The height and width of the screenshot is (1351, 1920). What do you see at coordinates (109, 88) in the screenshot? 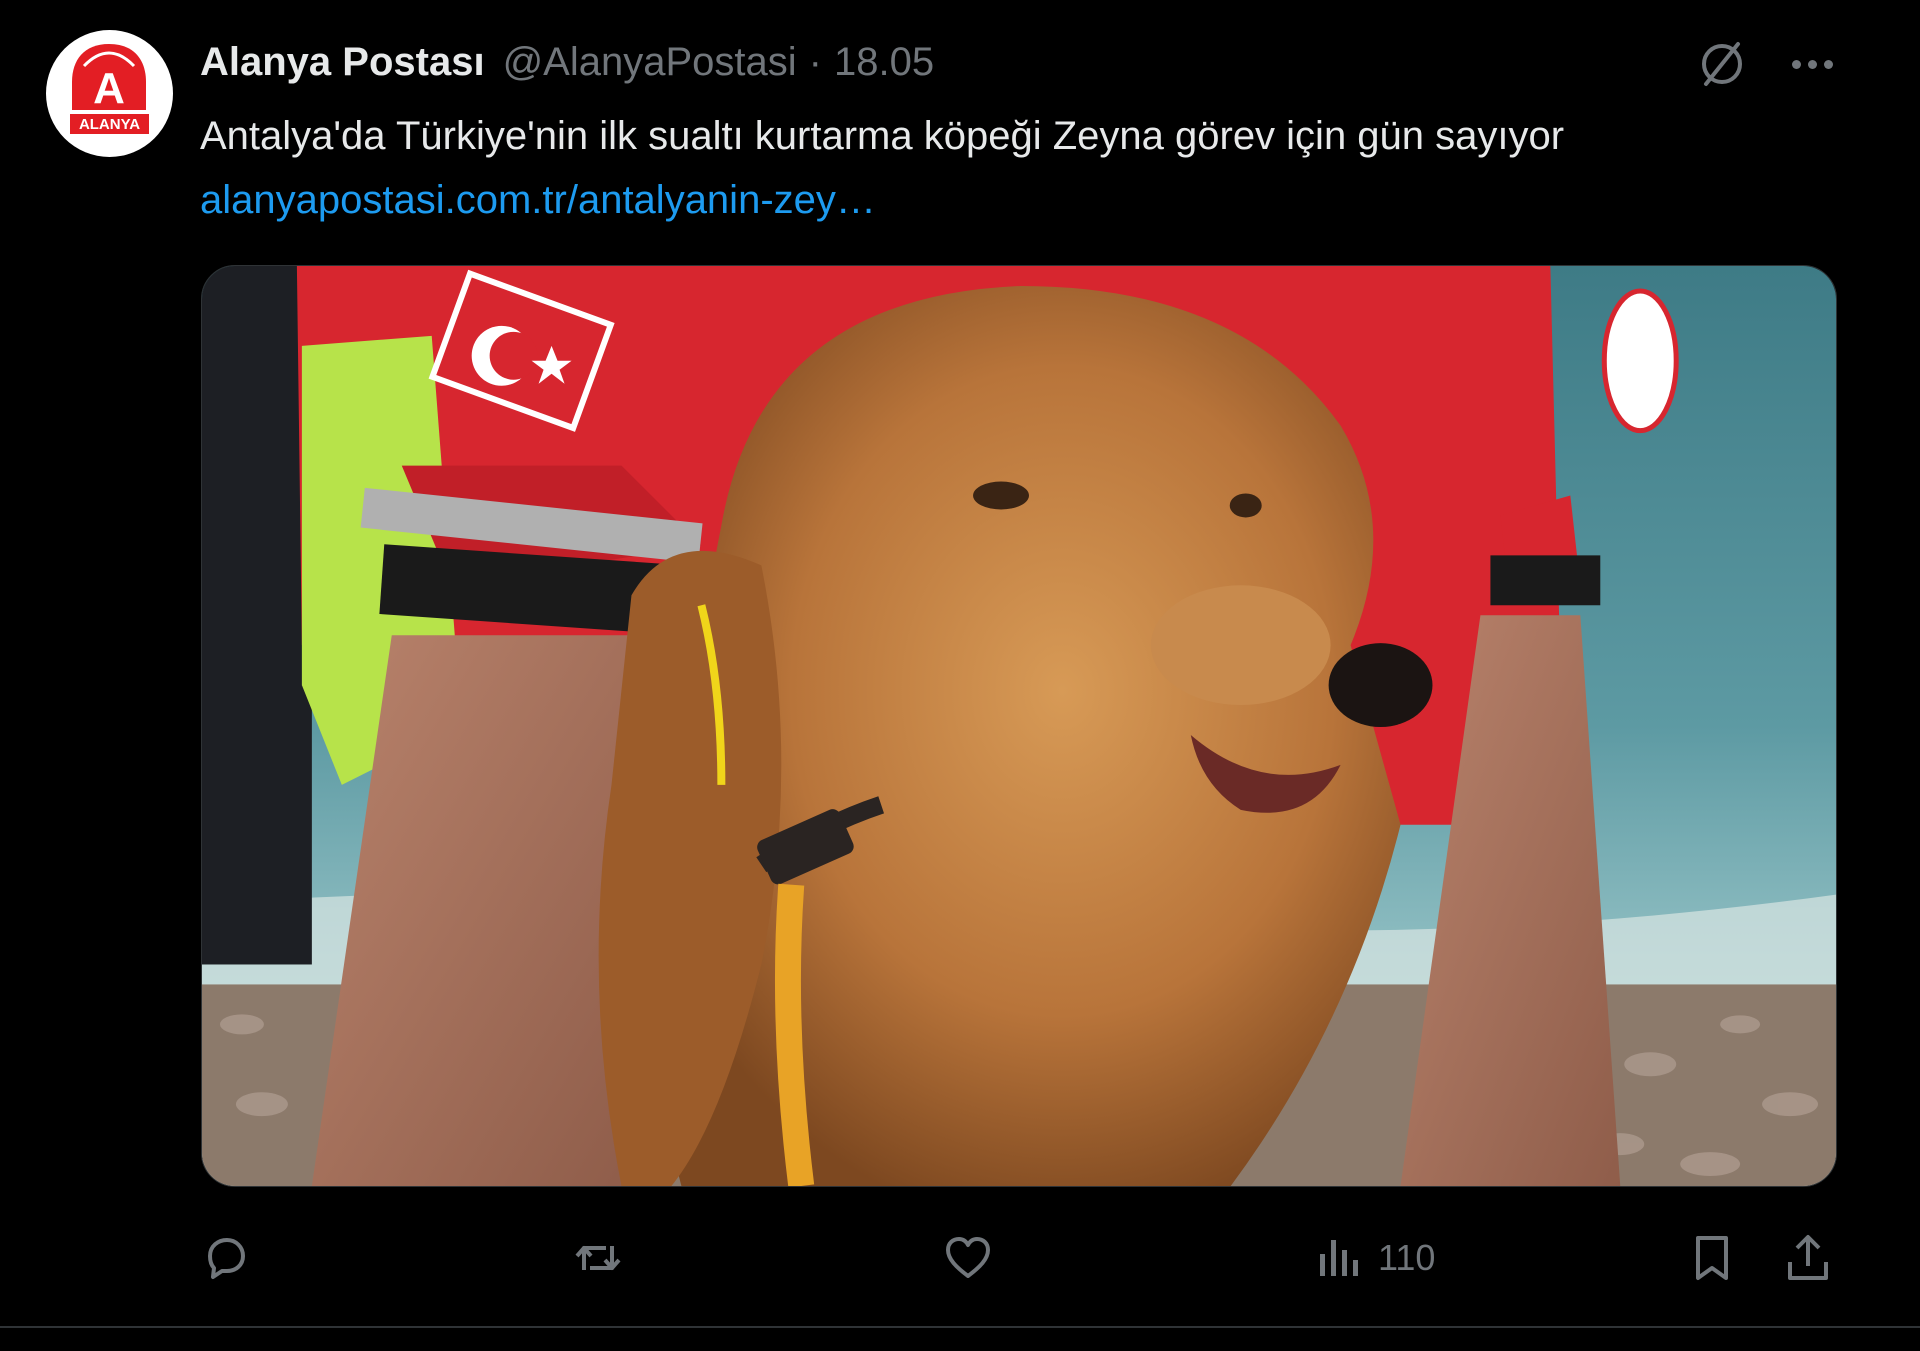
I see `avatar-logo-letter: A` at bounding box center [109, 88].